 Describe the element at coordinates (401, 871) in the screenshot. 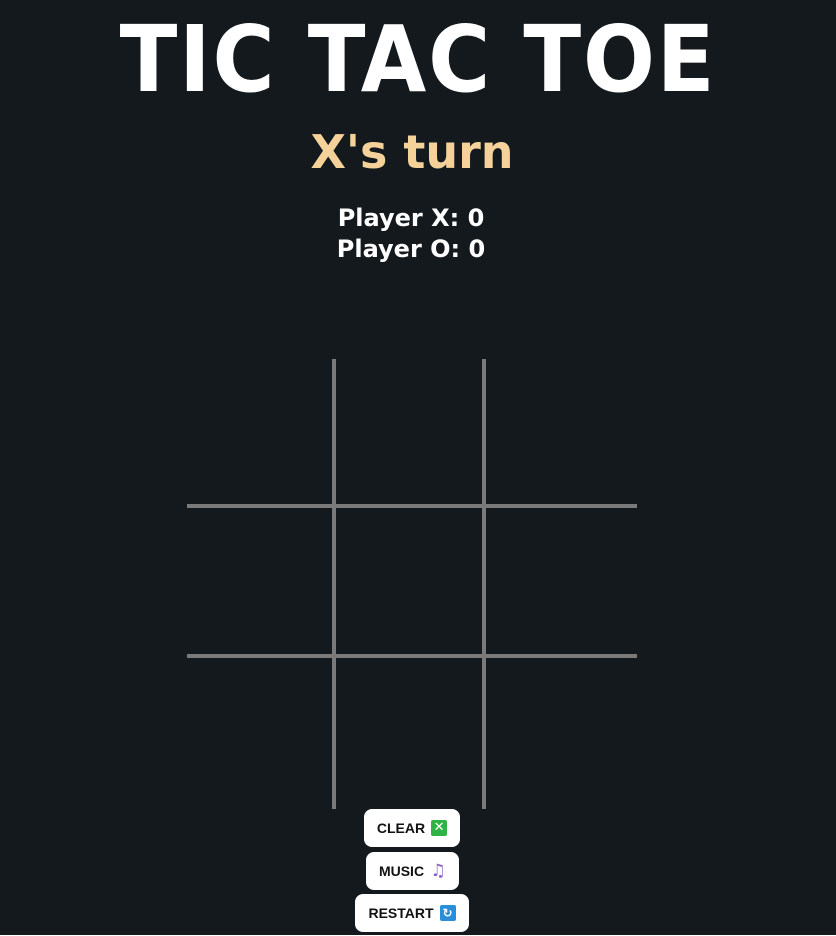

I see `music-button-label: MUSIC` at that location.